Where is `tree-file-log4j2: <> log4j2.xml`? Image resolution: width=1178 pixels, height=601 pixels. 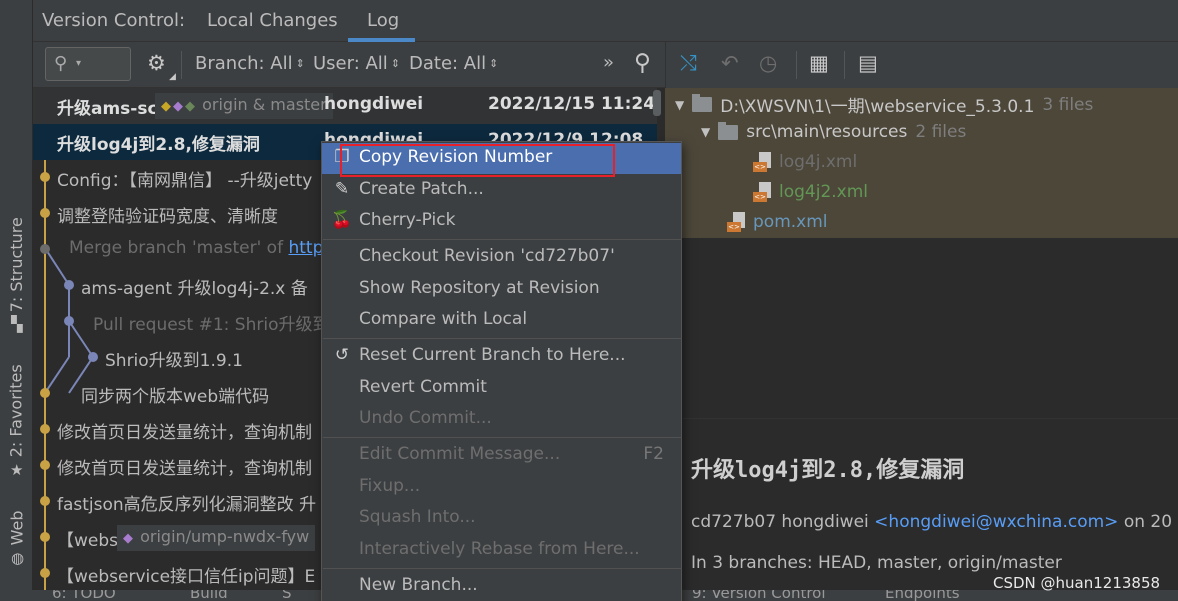 tree-file-log4j2: <> log4j2.xml is located at coordinates (810, 192).